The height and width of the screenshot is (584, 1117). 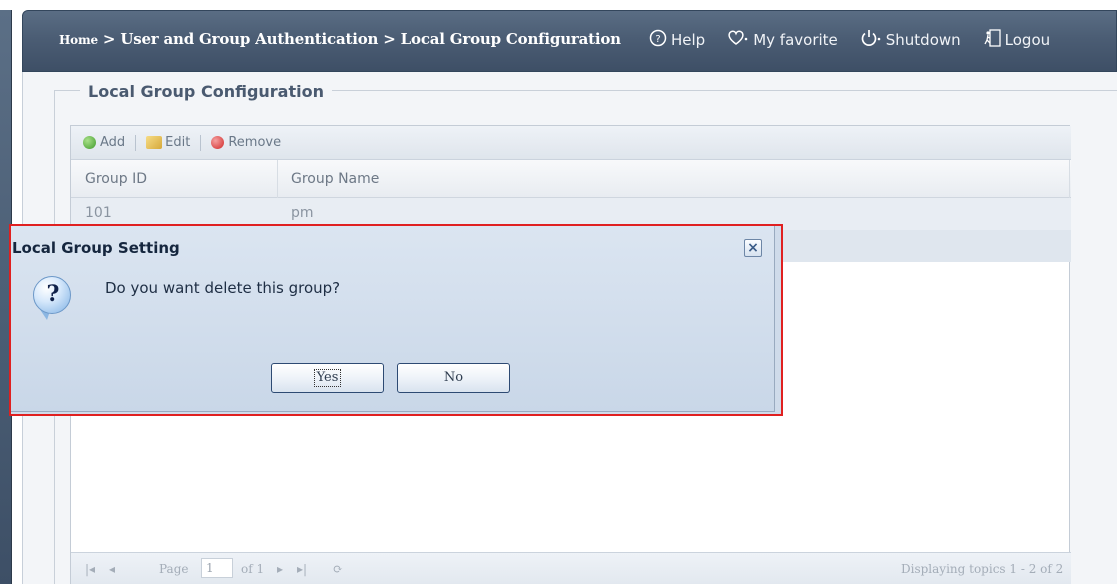 I want to click on dialog-title: Local Group Setting, so click(x=96, y=248).